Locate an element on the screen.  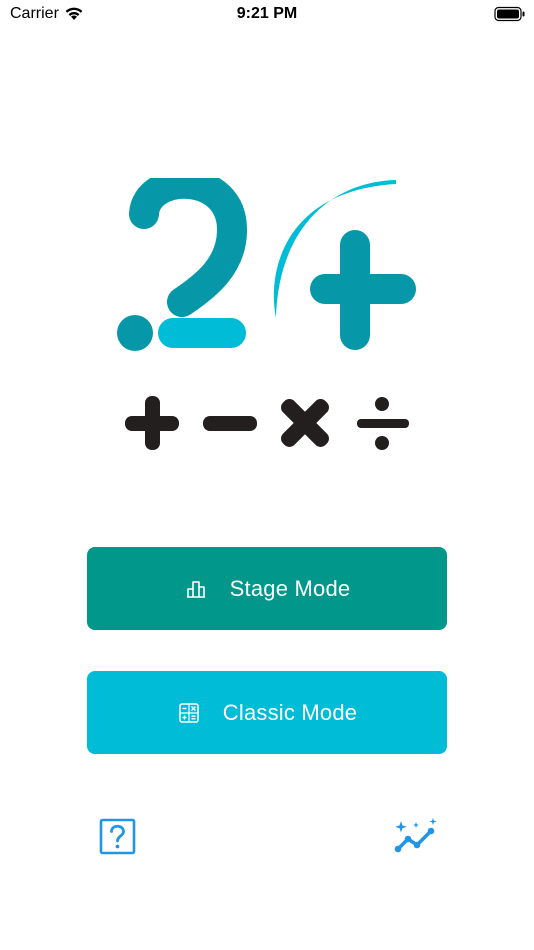
calculator-icon is located at coordinates (188, 712).